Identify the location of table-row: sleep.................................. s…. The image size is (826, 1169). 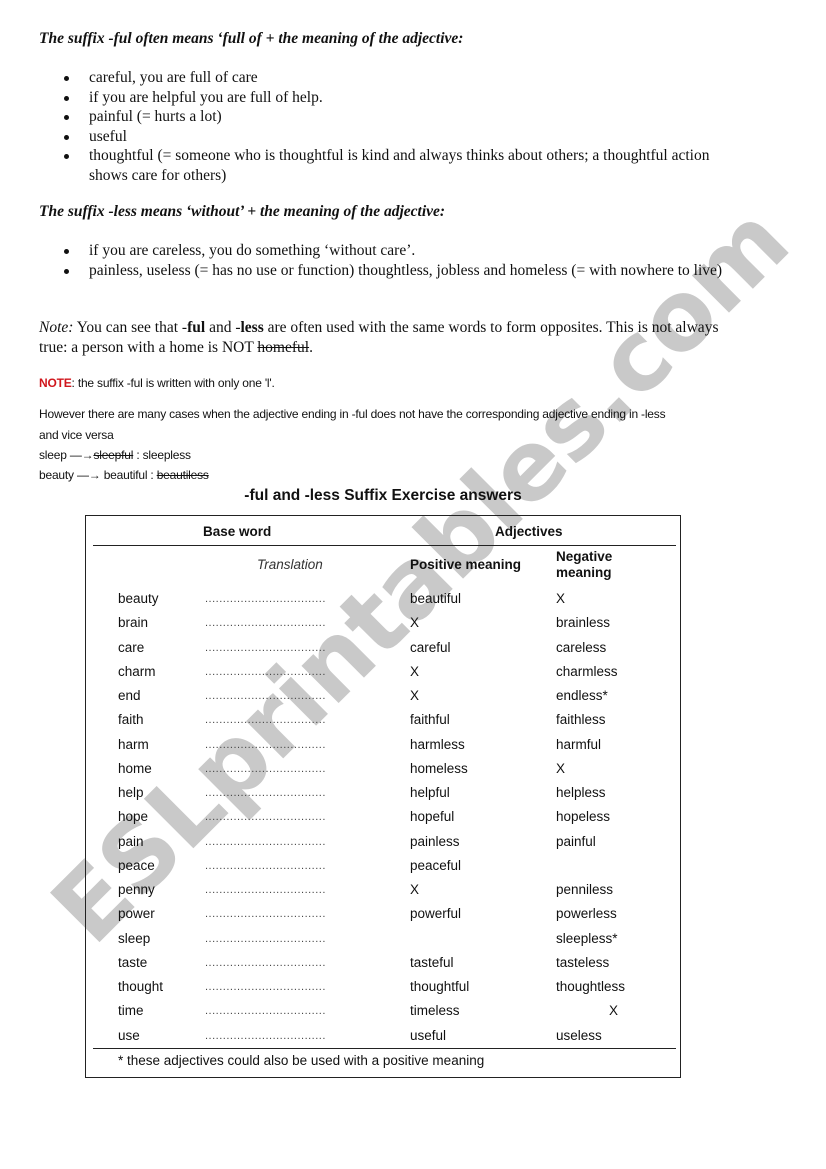
(384, 943).